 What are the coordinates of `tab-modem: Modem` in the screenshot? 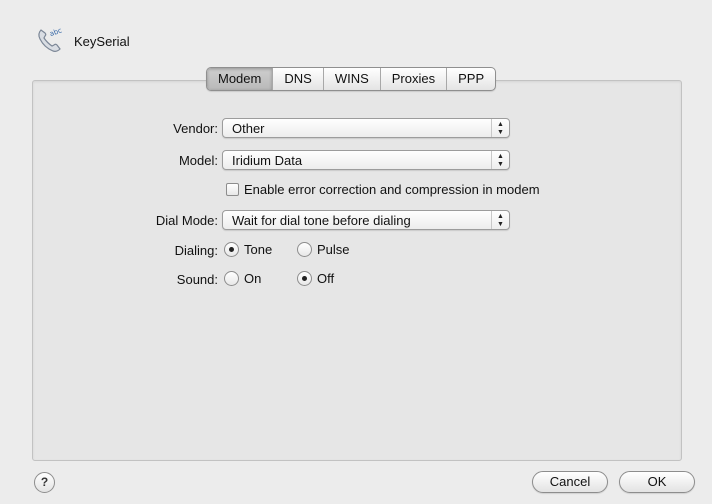 It's located at (240, 79).